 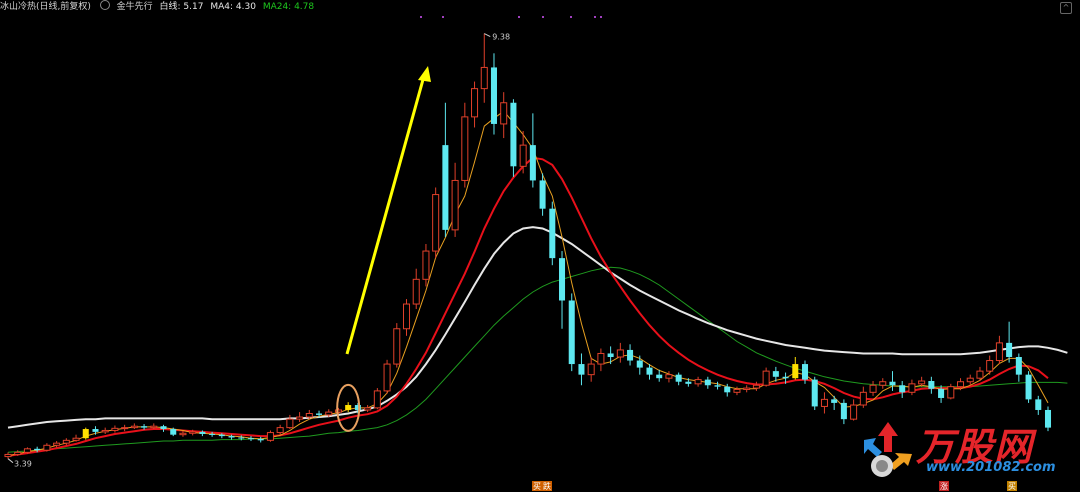 What do you see at coordinates (501, 37) in the screenshot?
I see `price-high-label: 9.38` at bounding box center [501, 37].